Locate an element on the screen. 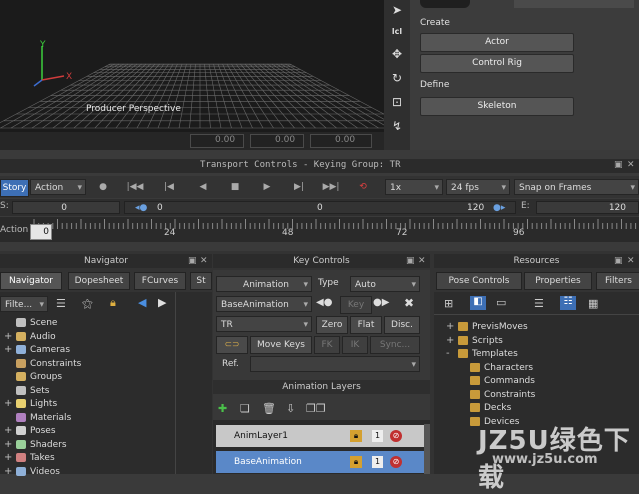 The image size is (639, 494). coord-x-field: 0.00 is located at coordinates (217, 141).